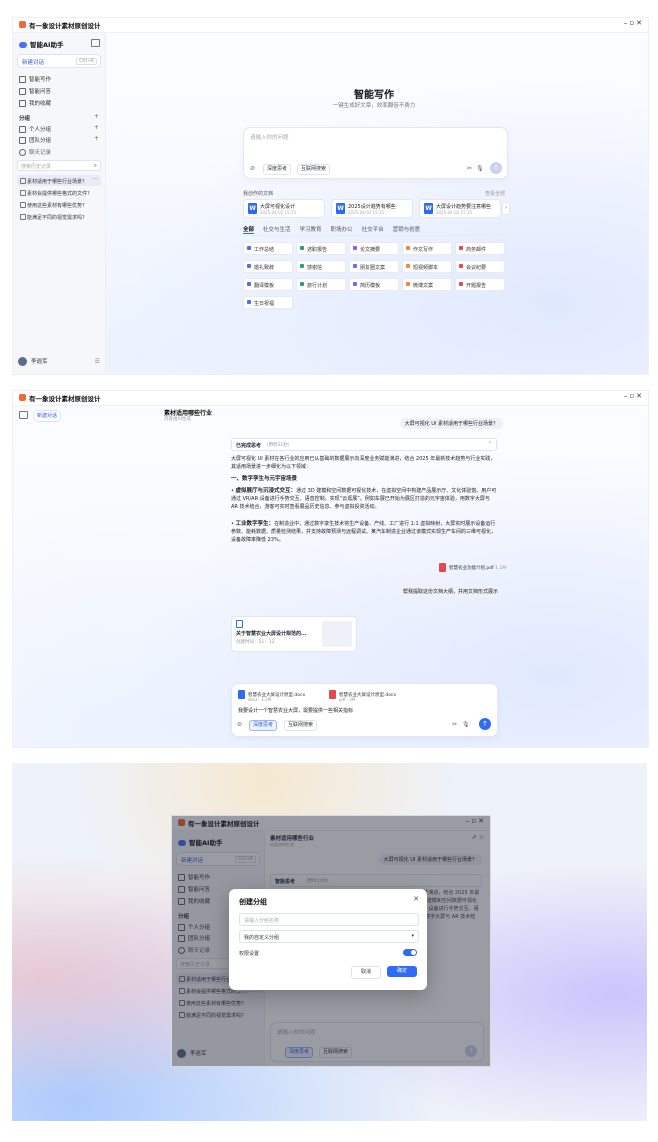  Describe the element at coordinates (35, 91) in the screenshot. I see `sidebar-item-qa: 智能问答` at that location.